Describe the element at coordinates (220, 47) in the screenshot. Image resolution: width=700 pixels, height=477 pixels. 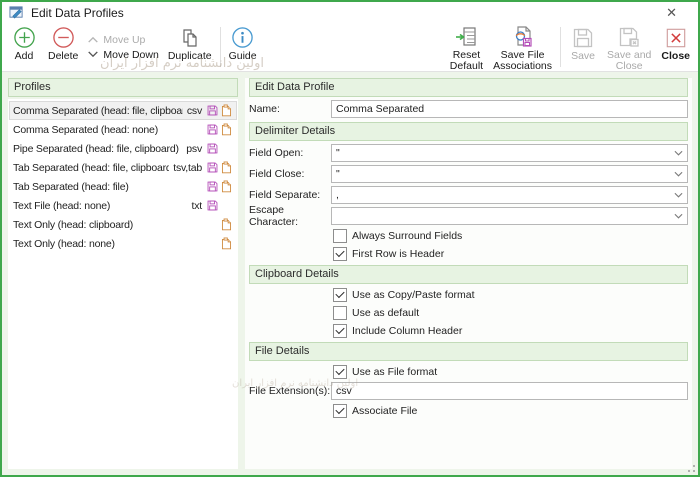
I see `toolbar-separator` at that location.